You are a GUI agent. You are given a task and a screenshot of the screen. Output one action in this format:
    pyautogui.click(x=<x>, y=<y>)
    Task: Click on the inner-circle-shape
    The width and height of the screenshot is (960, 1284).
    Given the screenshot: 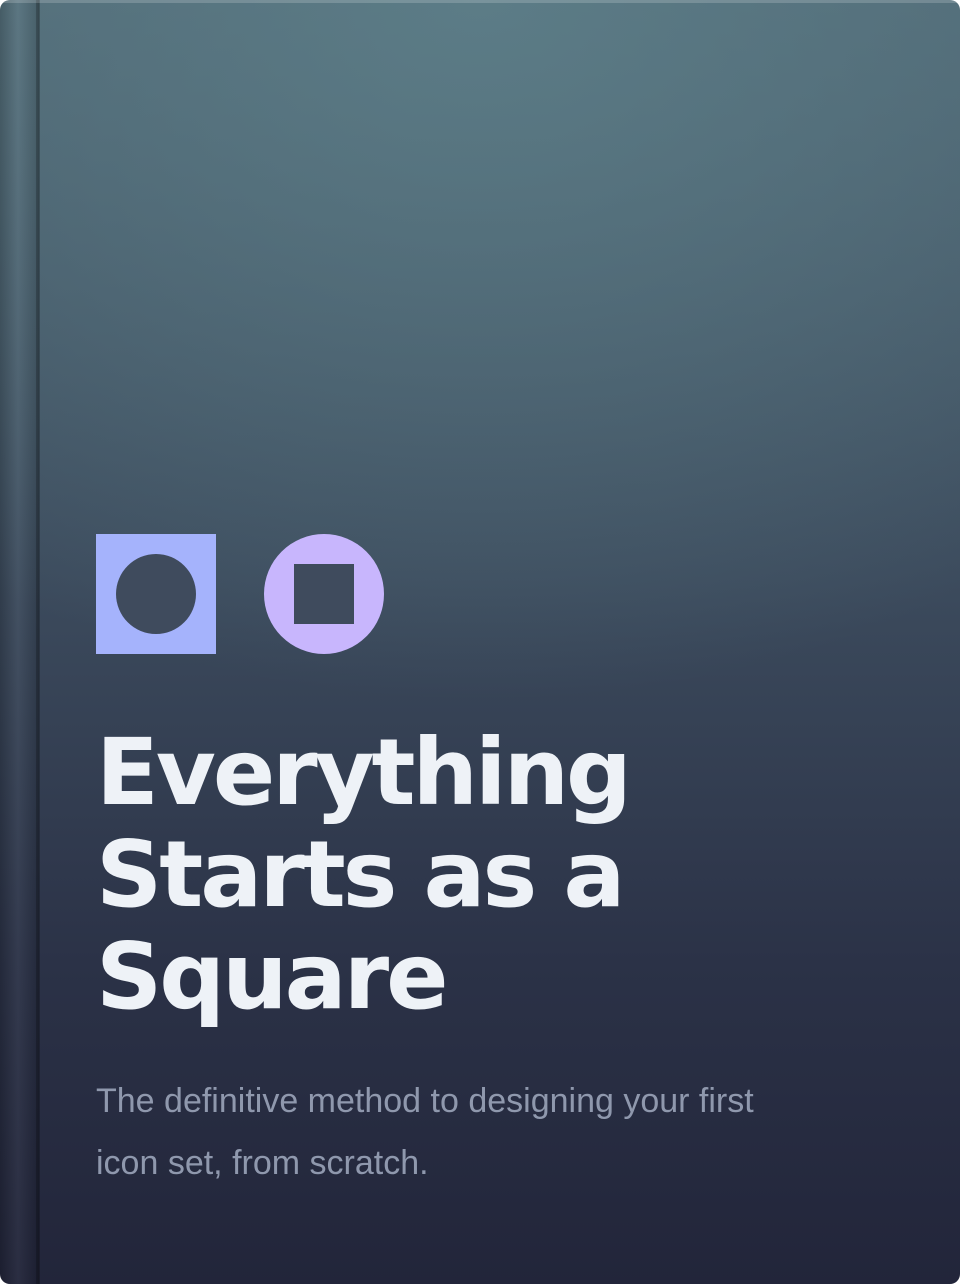 What is the action you would take?
    pyautogui.click(x=156, y=594)
    